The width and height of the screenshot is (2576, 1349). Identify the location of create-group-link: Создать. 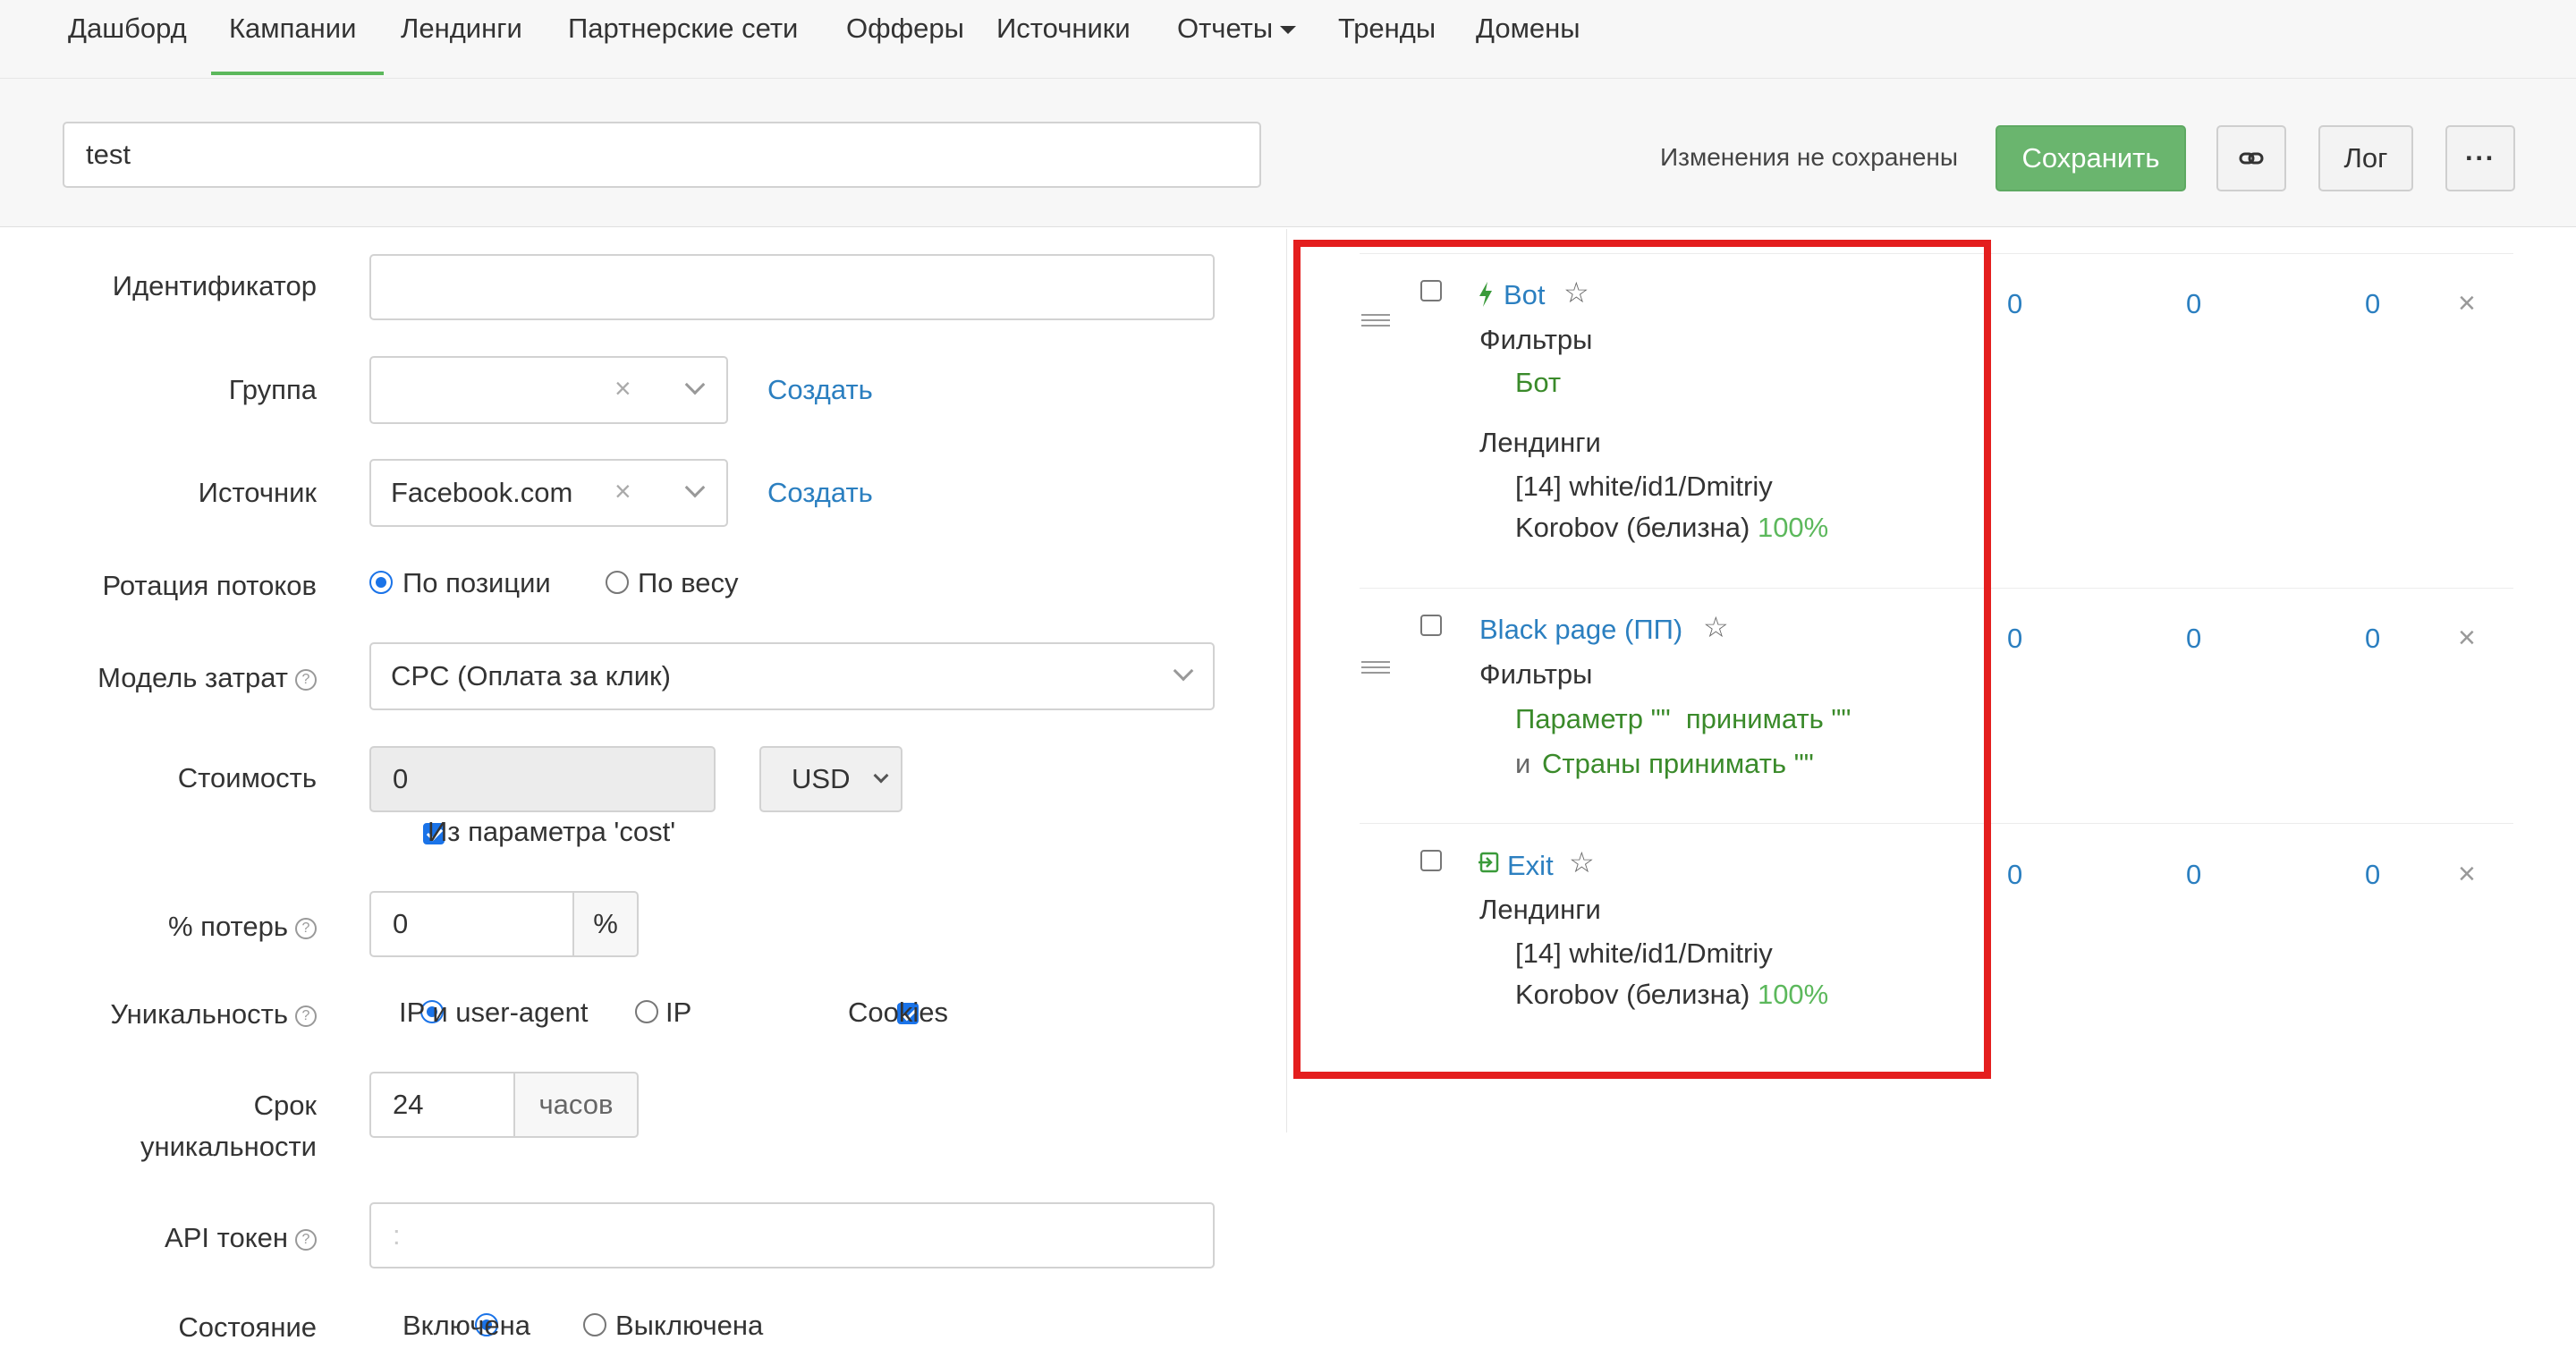
(820, 390).